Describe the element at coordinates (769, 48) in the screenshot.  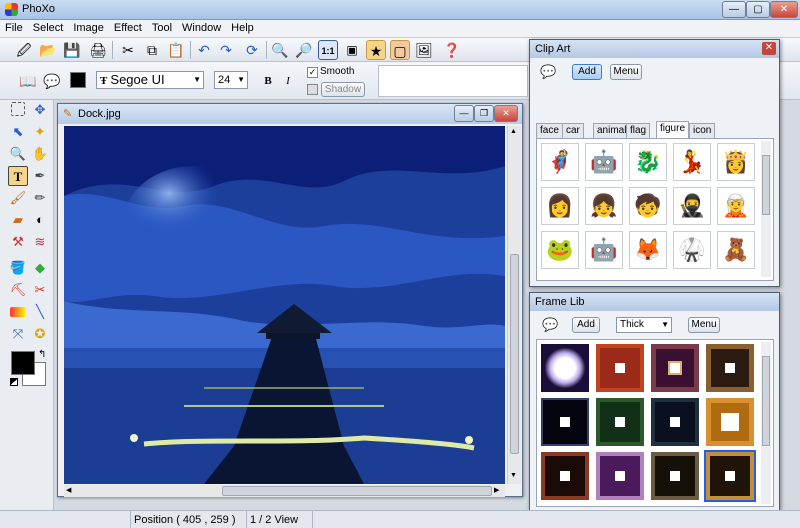
I see `clipart-close-button: ✕` at that location.